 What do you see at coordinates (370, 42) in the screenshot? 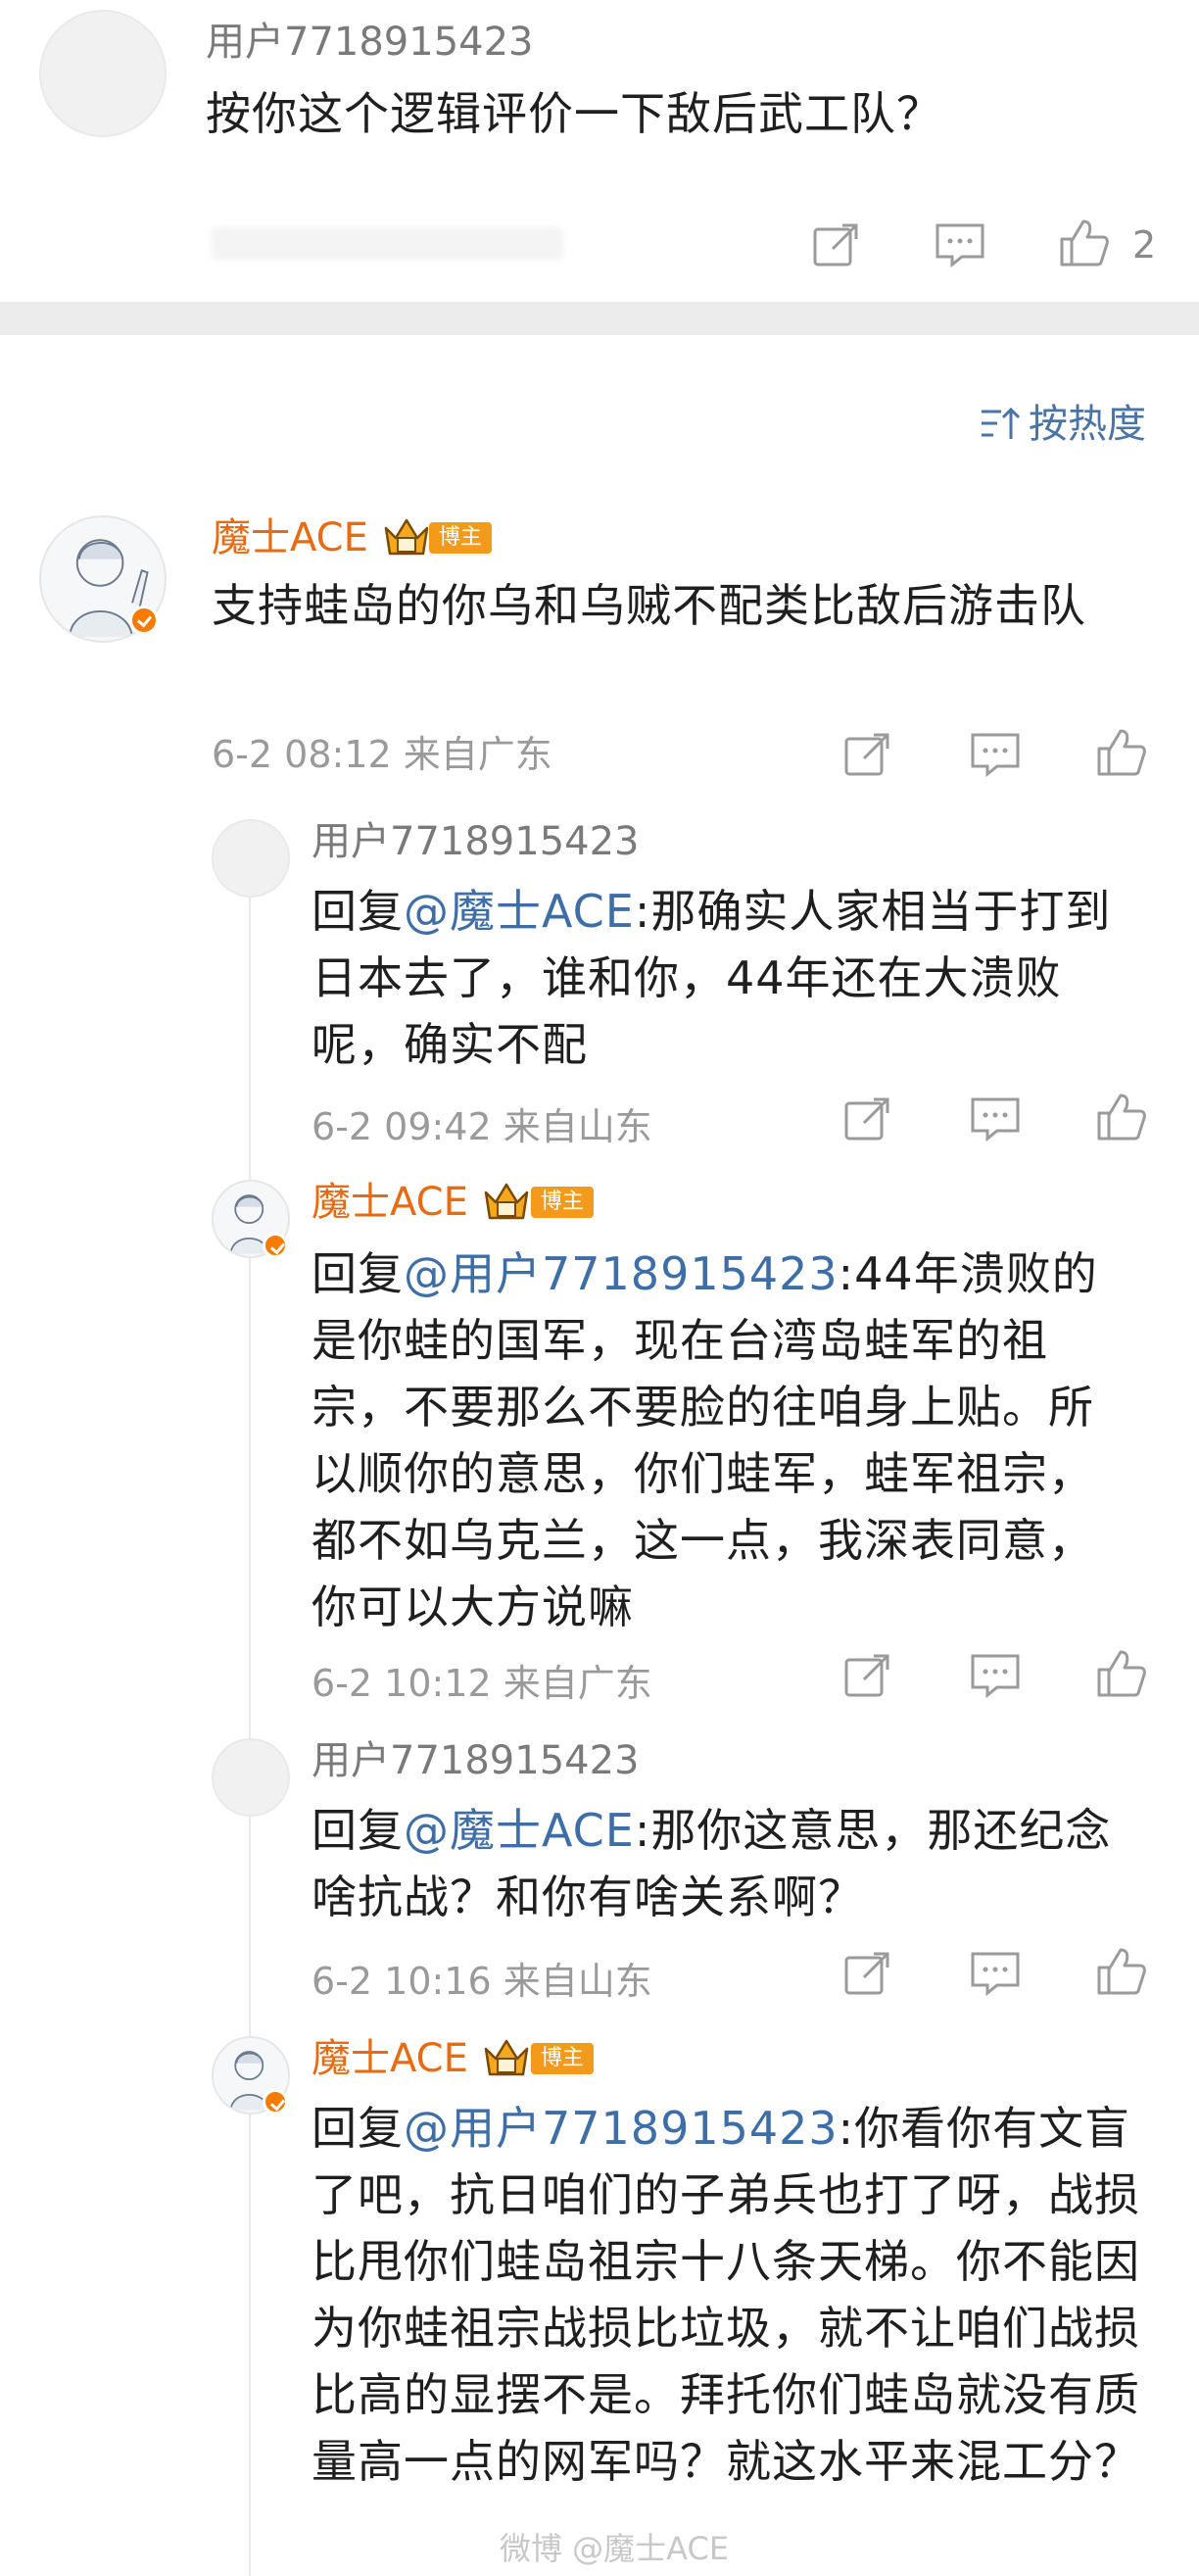
I see `comment-username: 用户7718915423` at bounding box center [370, 42].